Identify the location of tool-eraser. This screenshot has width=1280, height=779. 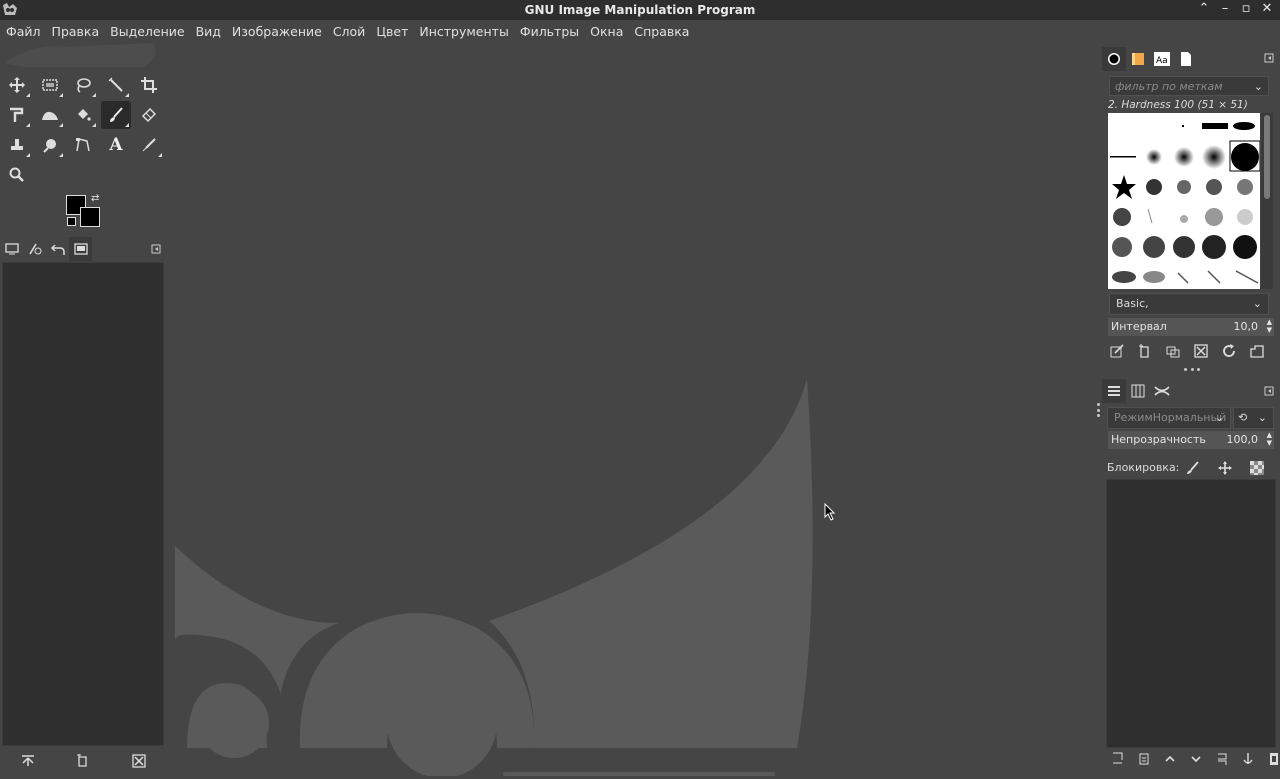
(149, 115).